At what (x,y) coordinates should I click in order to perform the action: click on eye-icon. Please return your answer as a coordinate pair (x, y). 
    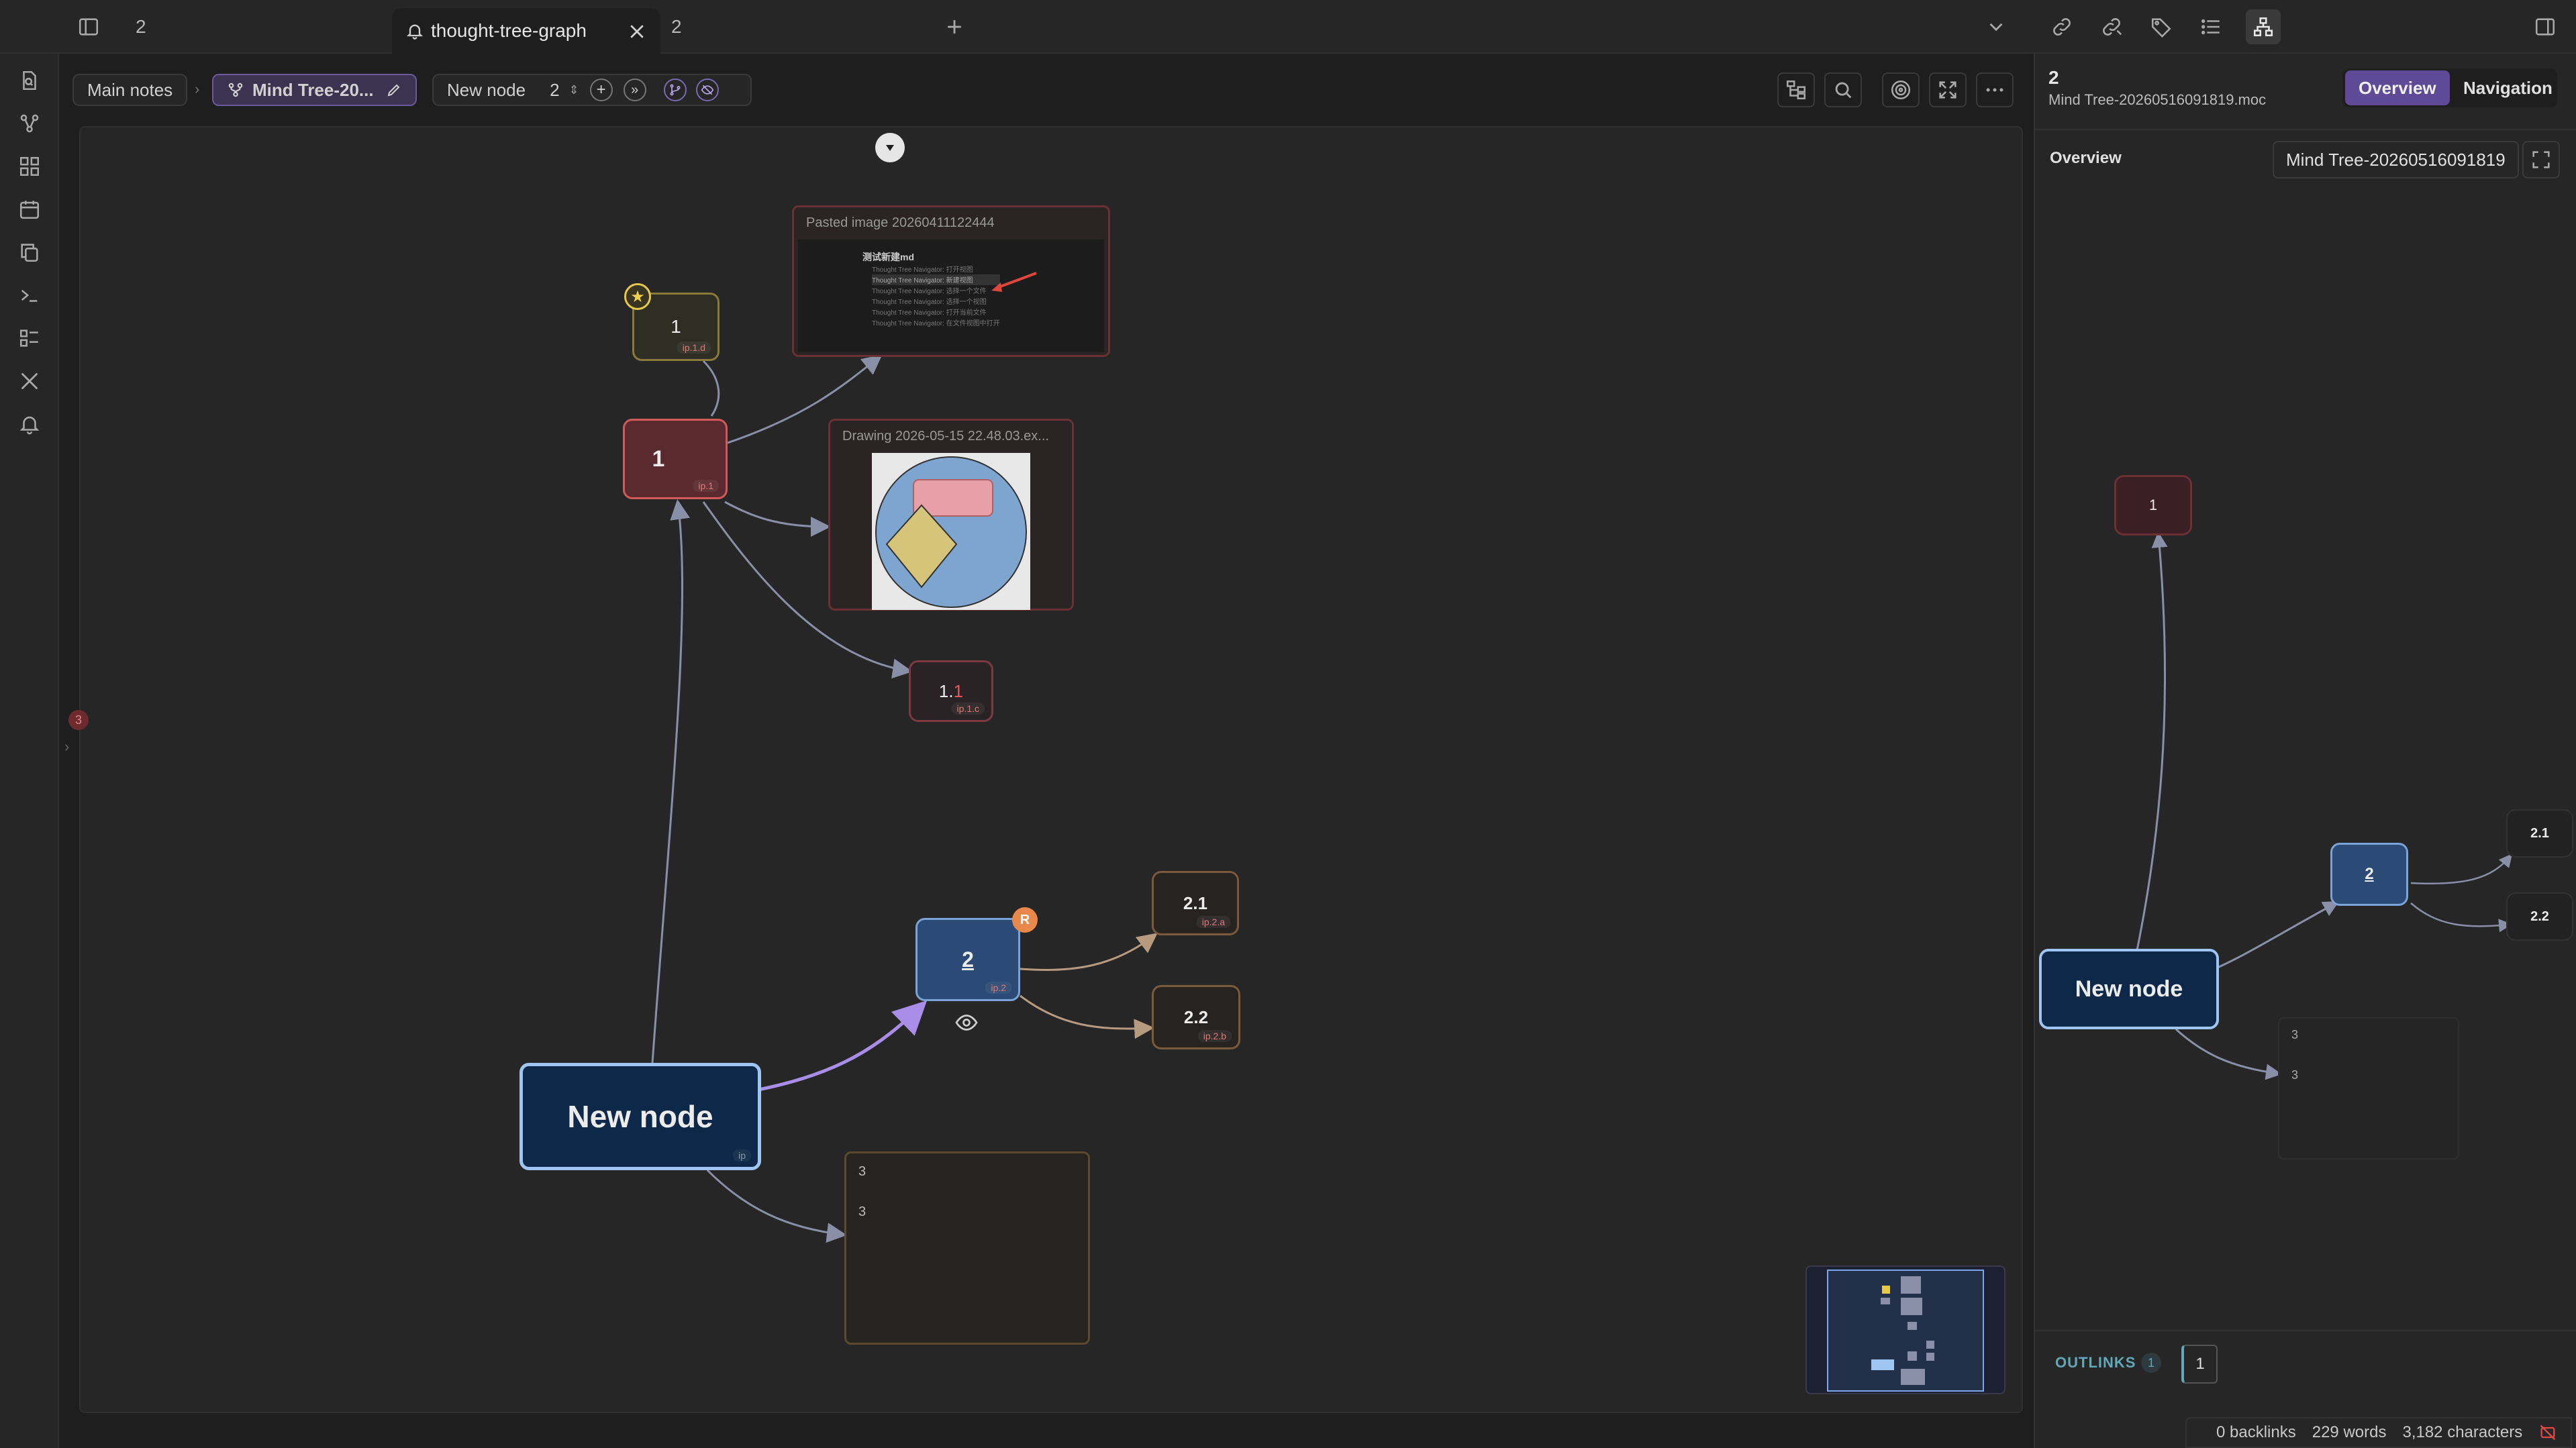
    Looking at the image, I should click on (966, 1023).